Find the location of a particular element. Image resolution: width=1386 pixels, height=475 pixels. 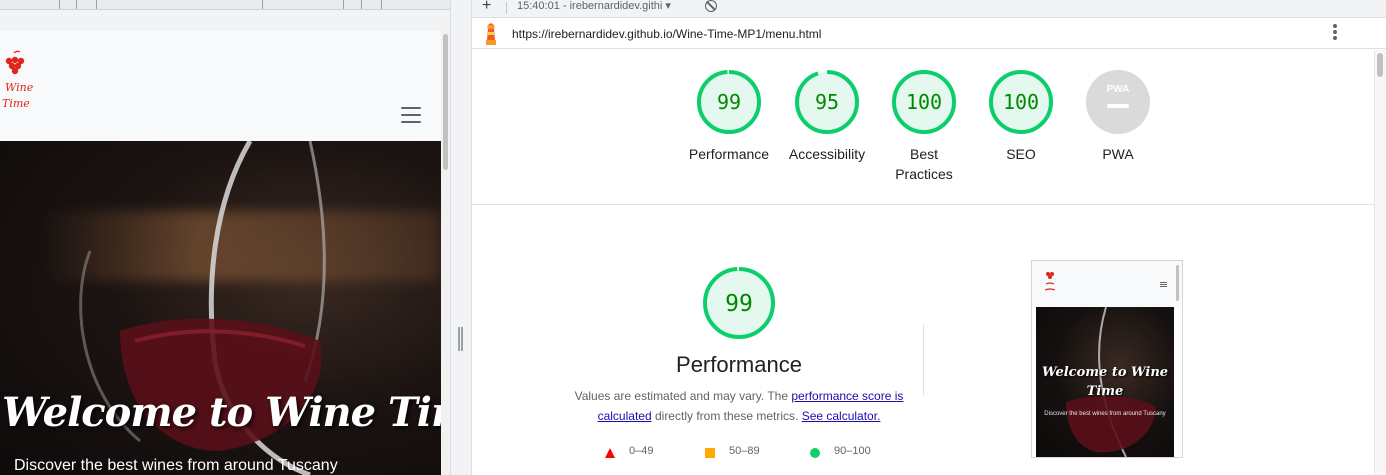

gauge-label-line: Practices is located at coordinates (924, 174).